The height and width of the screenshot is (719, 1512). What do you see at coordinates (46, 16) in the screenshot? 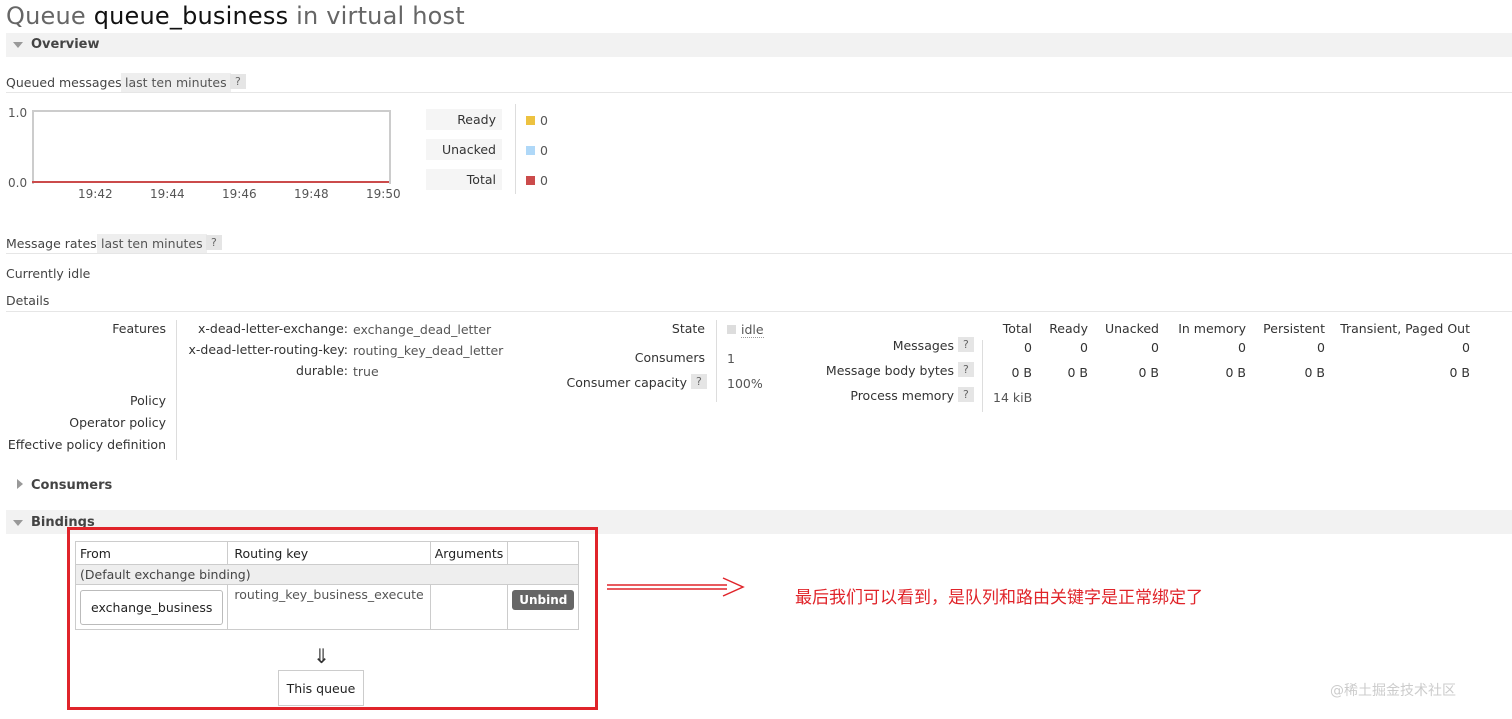
I see `title-prefix: Queue` at bounding box center [46, 16].